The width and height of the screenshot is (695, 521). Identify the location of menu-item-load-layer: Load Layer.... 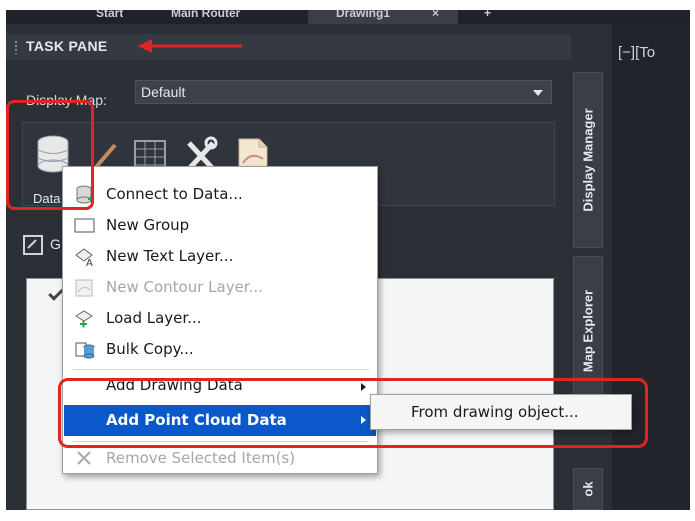
(220, 318).